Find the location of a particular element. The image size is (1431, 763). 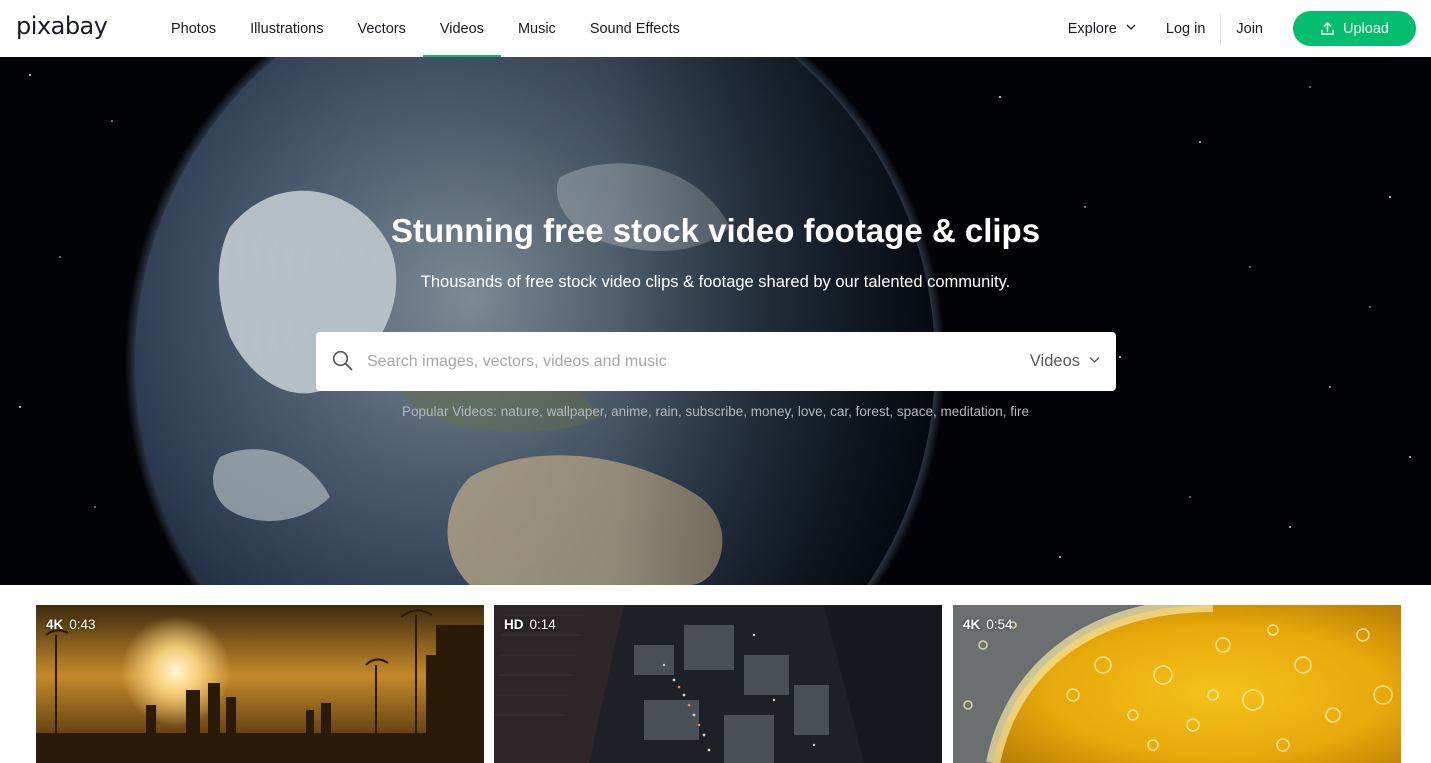

explore-label: Explore is located at coordinates (1092, 28).